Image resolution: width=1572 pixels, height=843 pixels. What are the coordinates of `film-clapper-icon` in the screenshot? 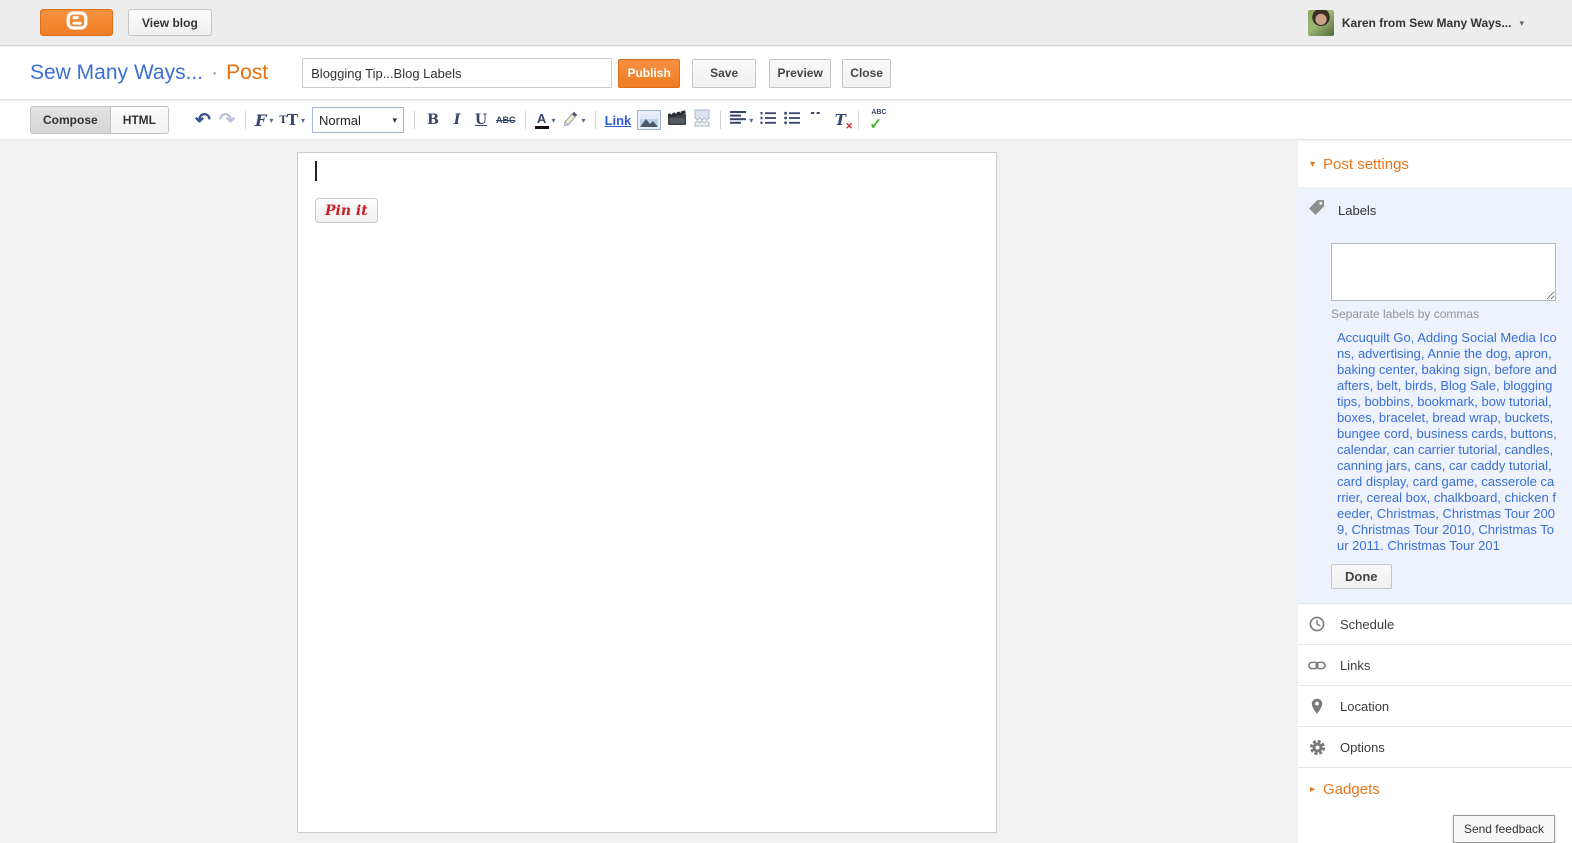 It's located at (677, 120).